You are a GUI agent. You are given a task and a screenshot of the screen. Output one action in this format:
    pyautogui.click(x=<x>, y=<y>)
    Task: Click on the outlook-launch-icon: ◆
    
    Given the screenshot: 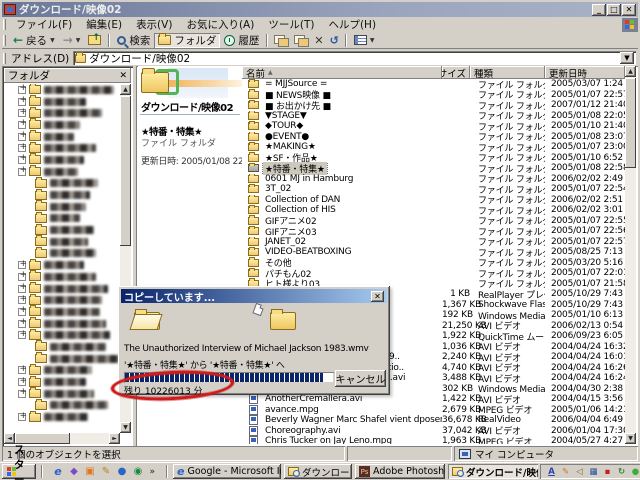 What is the action you would take?
    pyautogui.click(x=74, y=471)
    